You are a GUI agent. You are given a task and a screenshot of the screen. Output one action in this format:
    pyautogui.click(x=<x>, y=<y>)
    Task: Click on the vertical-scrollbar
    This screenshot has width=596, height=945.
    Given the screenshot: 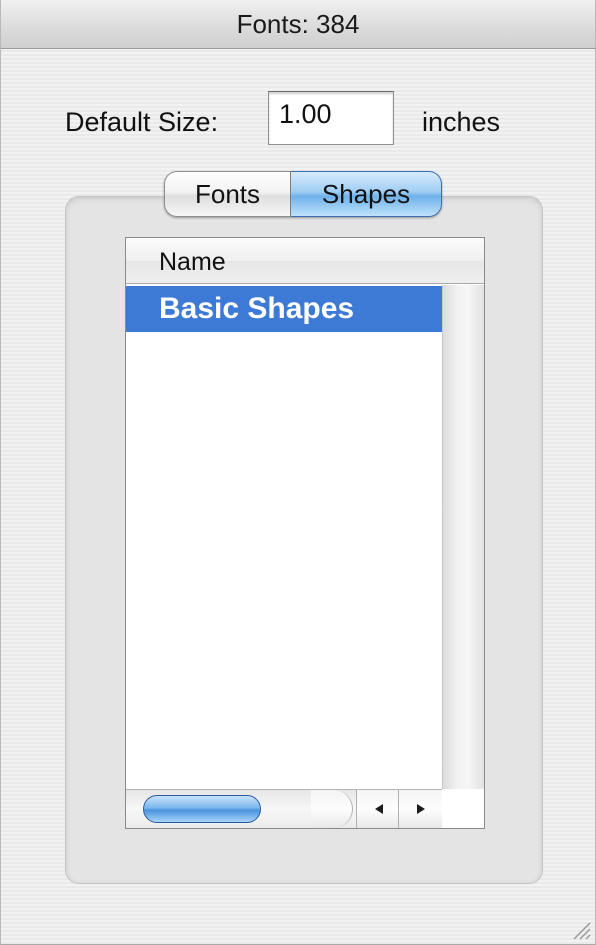 What is the action you would take?
    pyautogui.click(x=463, y=537)
    